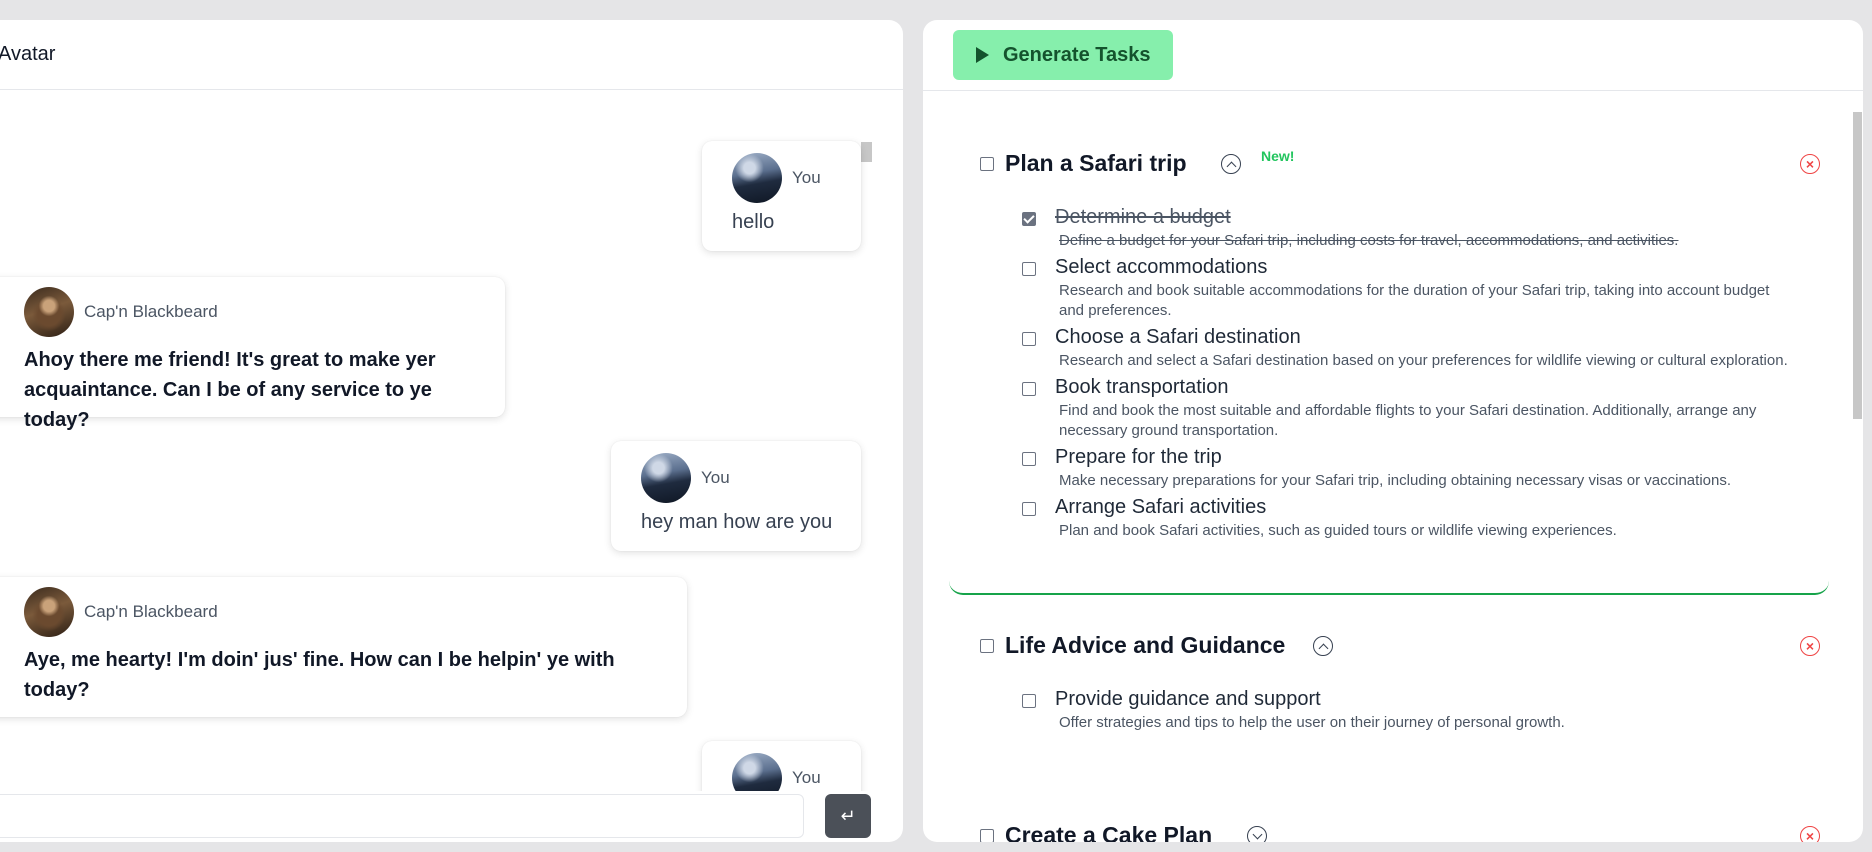  I want to click on expand-chevron-icon, so click(1257, 834).